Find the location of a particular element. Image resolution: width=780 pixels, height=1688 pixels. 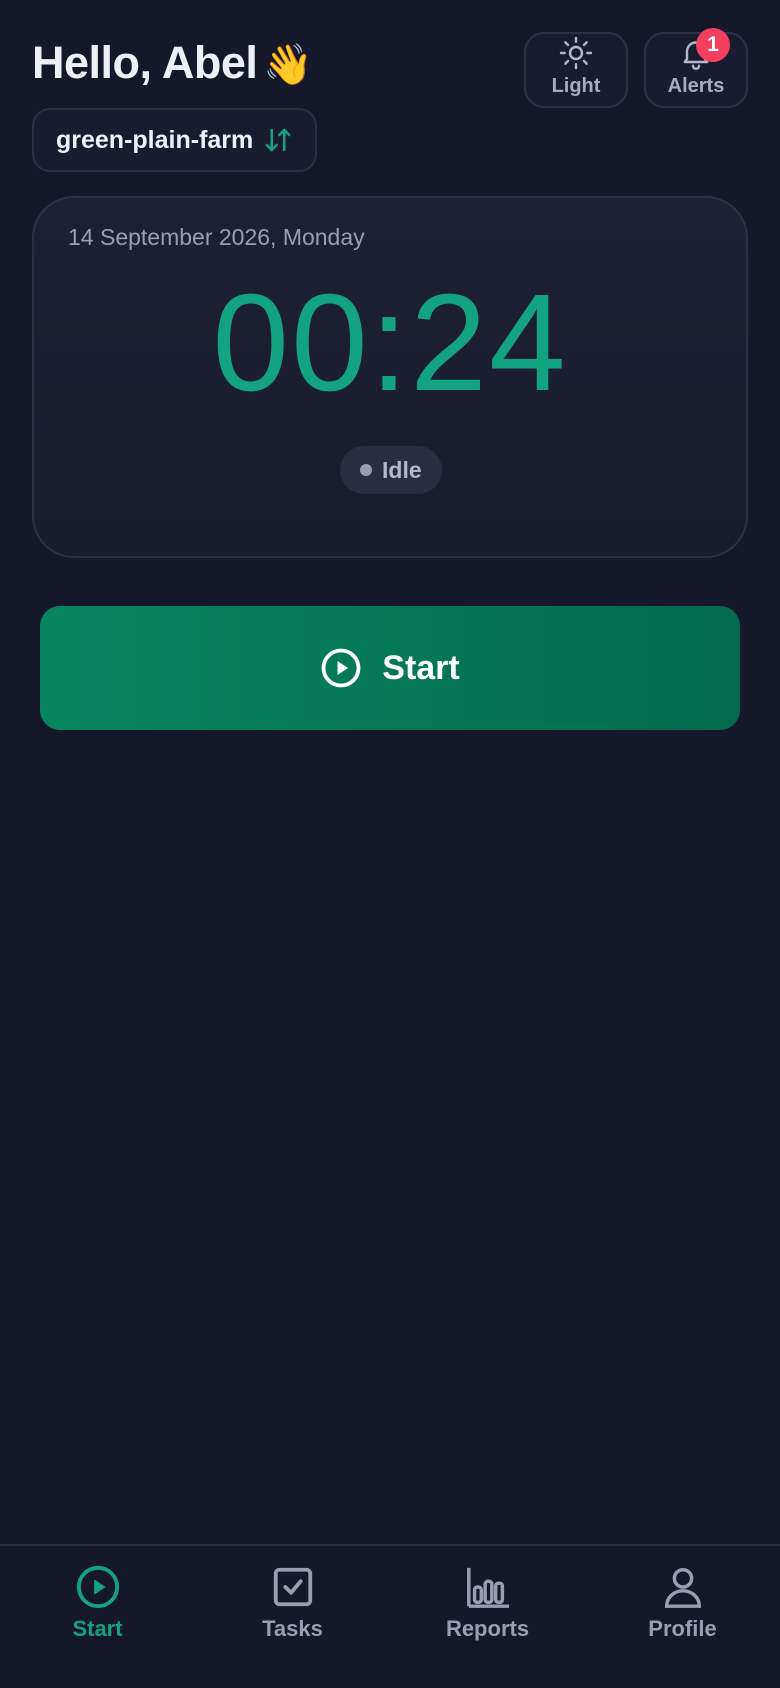

nav-label-profile: Profile is located at coordinates (682, 1628).